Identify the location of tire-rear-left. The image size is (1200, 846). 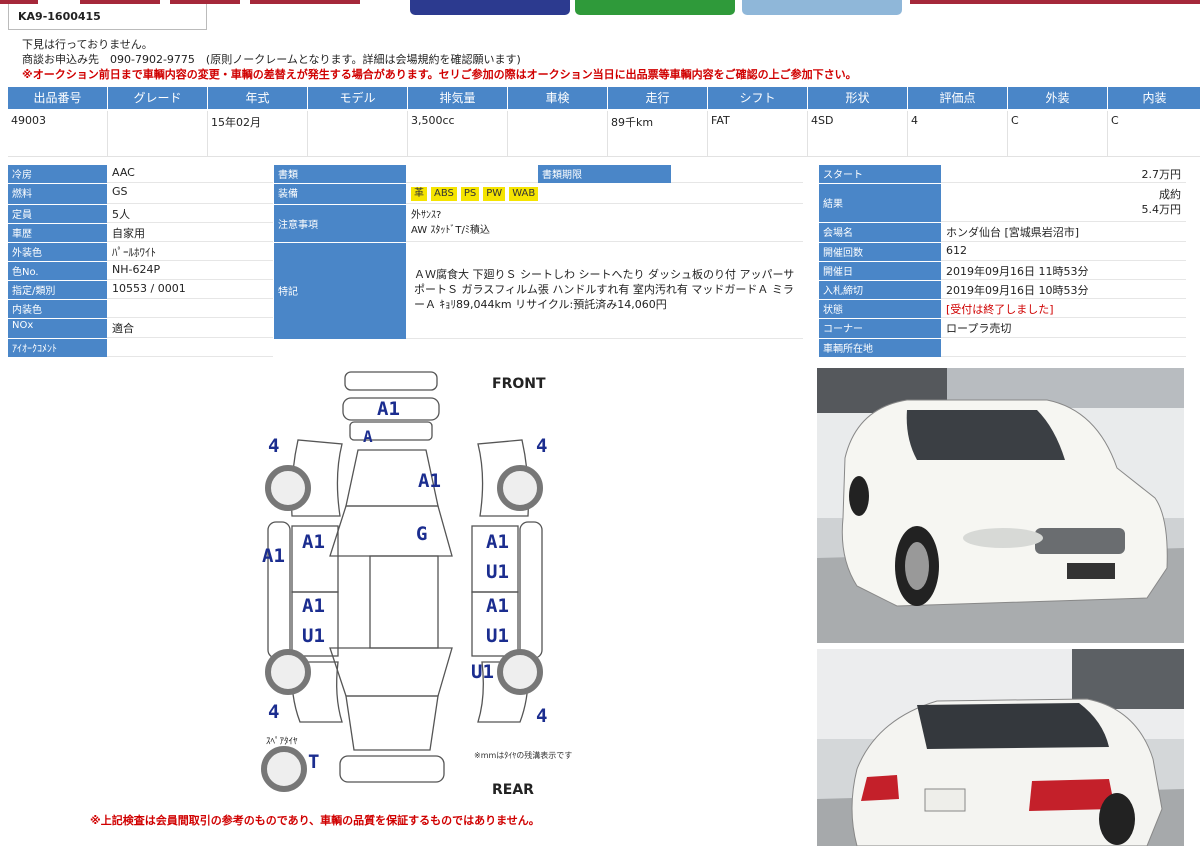
(288, 672).